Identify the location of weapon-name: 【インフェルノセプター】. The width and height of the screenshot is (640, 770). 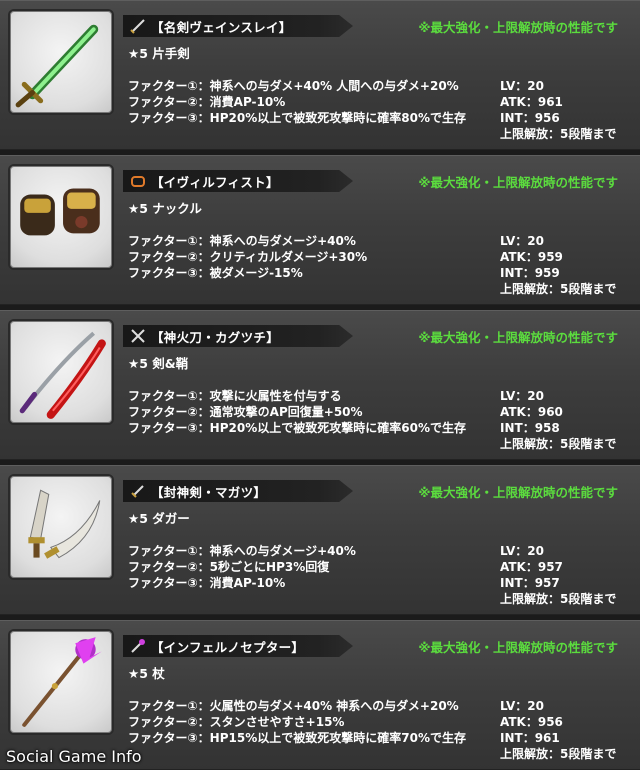
(228, 647).